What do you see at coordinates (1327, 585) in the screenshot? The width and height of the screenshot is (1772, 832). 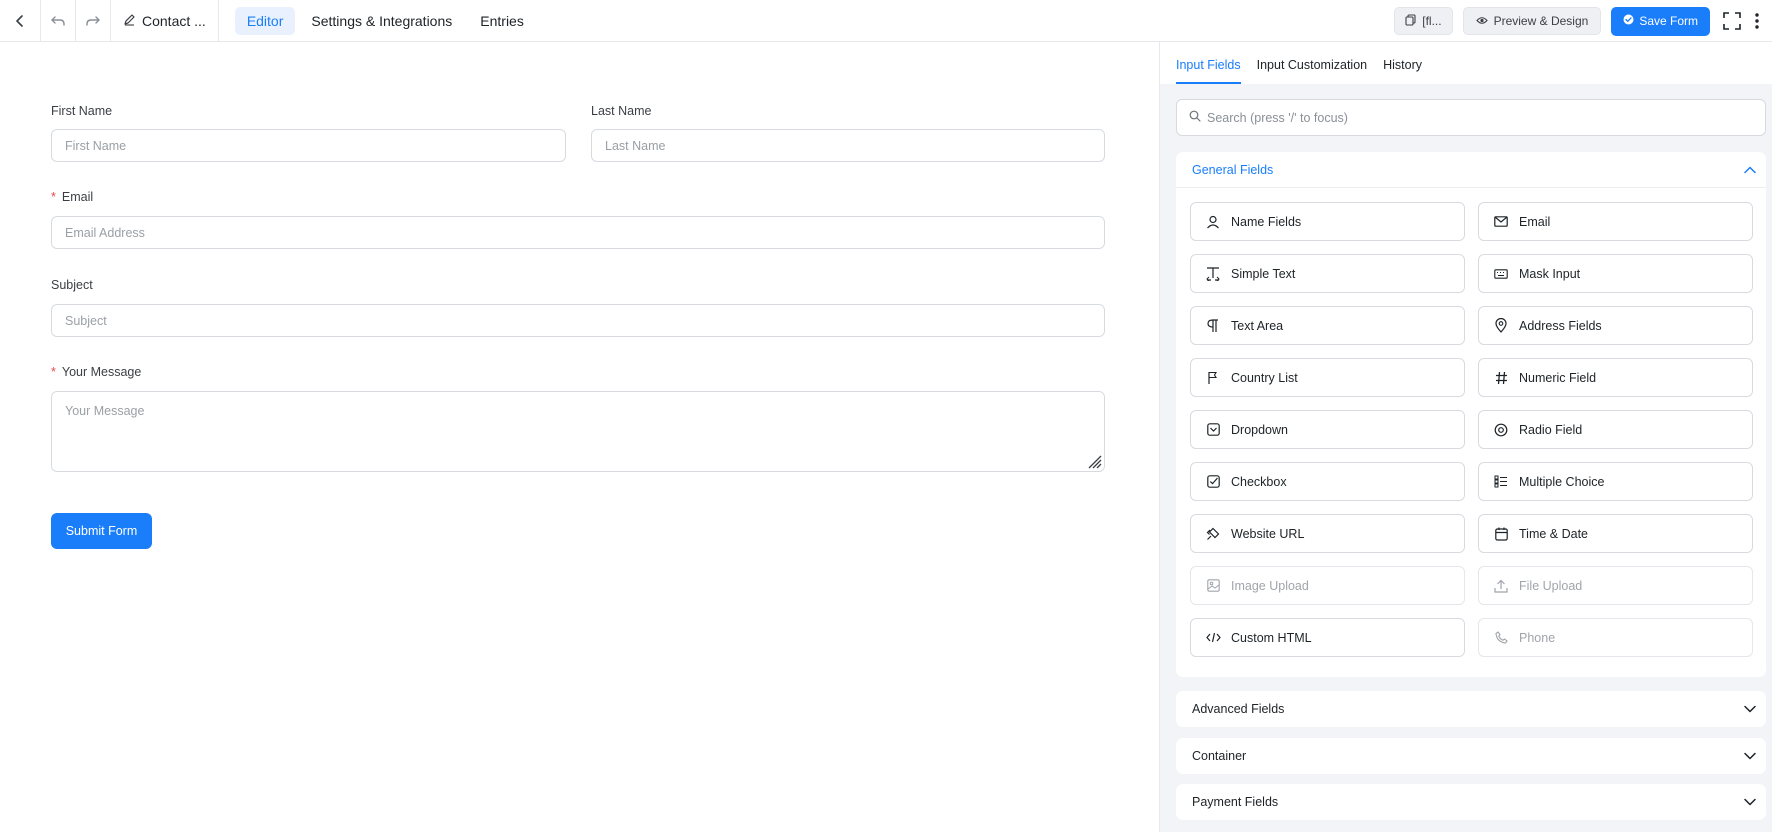 I see `field-image-upload: Image Upload` at bounding box center [1327, 585].